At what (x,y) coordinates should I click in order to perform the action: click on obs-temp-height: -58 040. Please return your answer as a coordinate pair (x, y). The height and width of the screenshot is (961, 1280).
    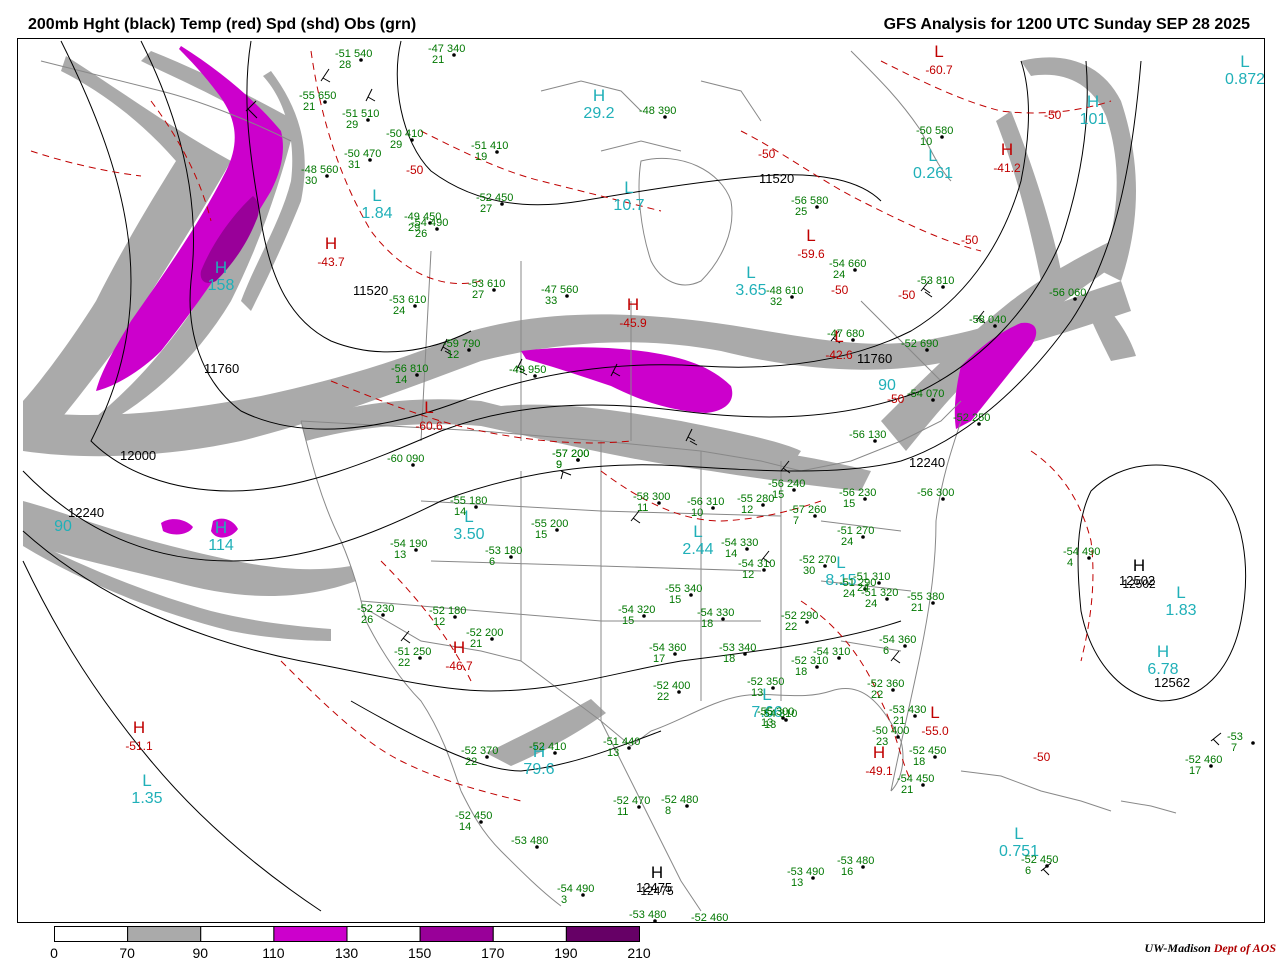
    Looking at the image, I should click on (987, 320).